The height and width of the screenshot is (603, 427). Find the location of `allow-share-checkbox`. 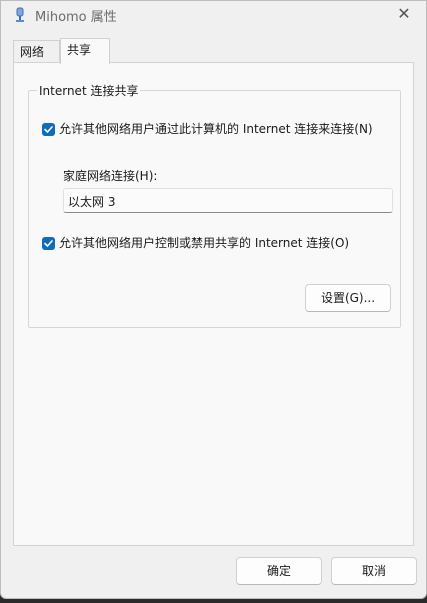

allow-share-checkbox is located at coordinates (48, 129).